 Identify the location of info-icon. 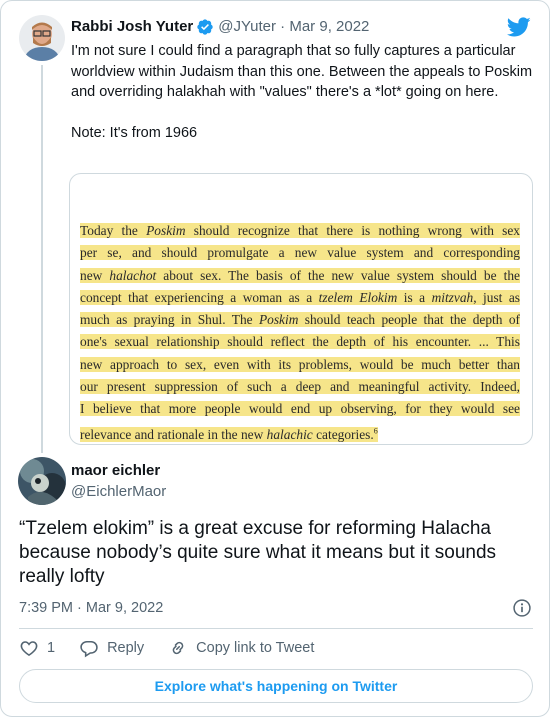
(522, 608).